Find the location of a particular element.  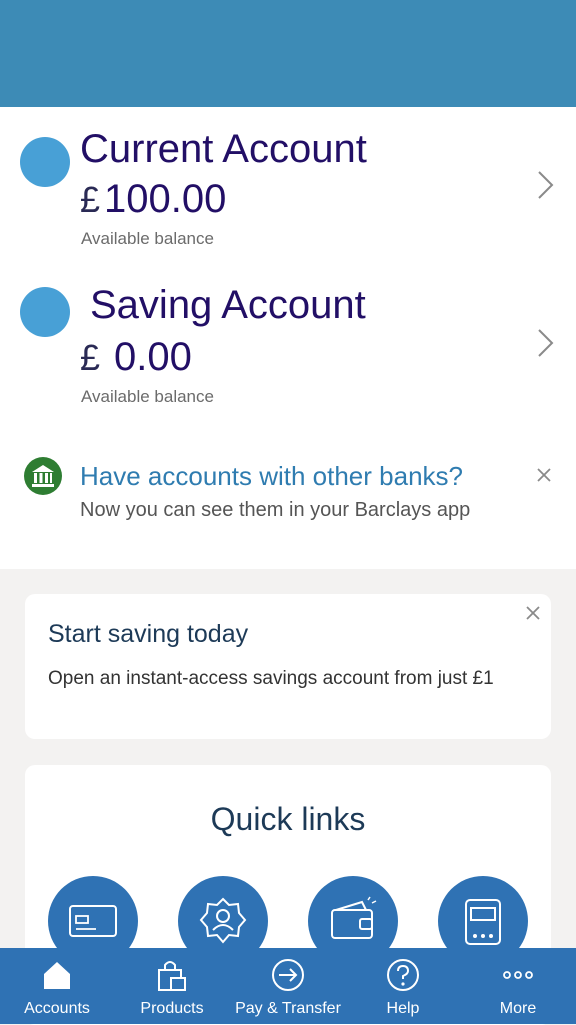

card-reader-icon is located at coordinates (483, 922).